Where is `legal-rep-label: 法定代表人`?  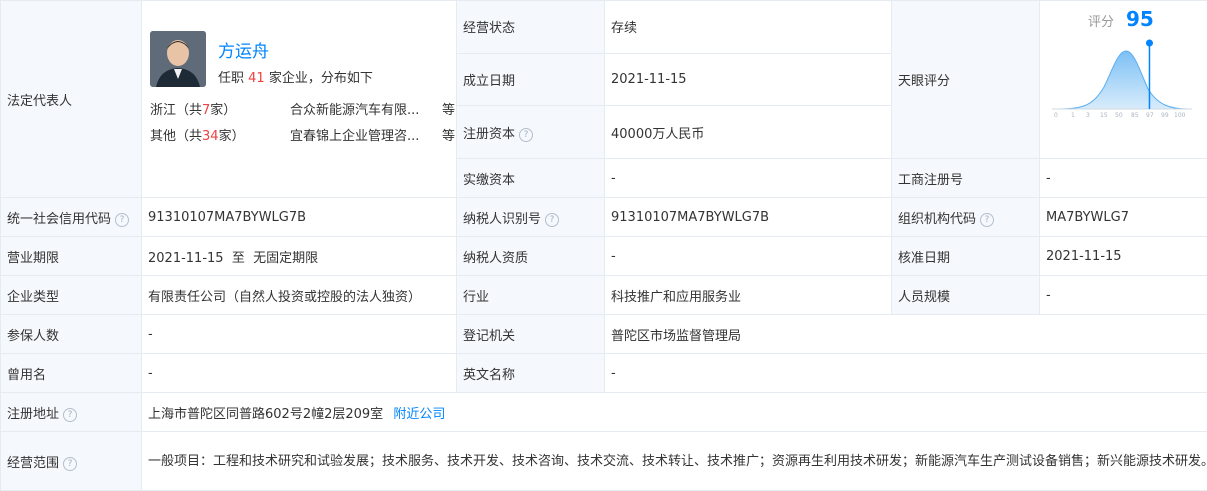
legal-rep-label: 法定代表人 is located at coordinates (71, 99).